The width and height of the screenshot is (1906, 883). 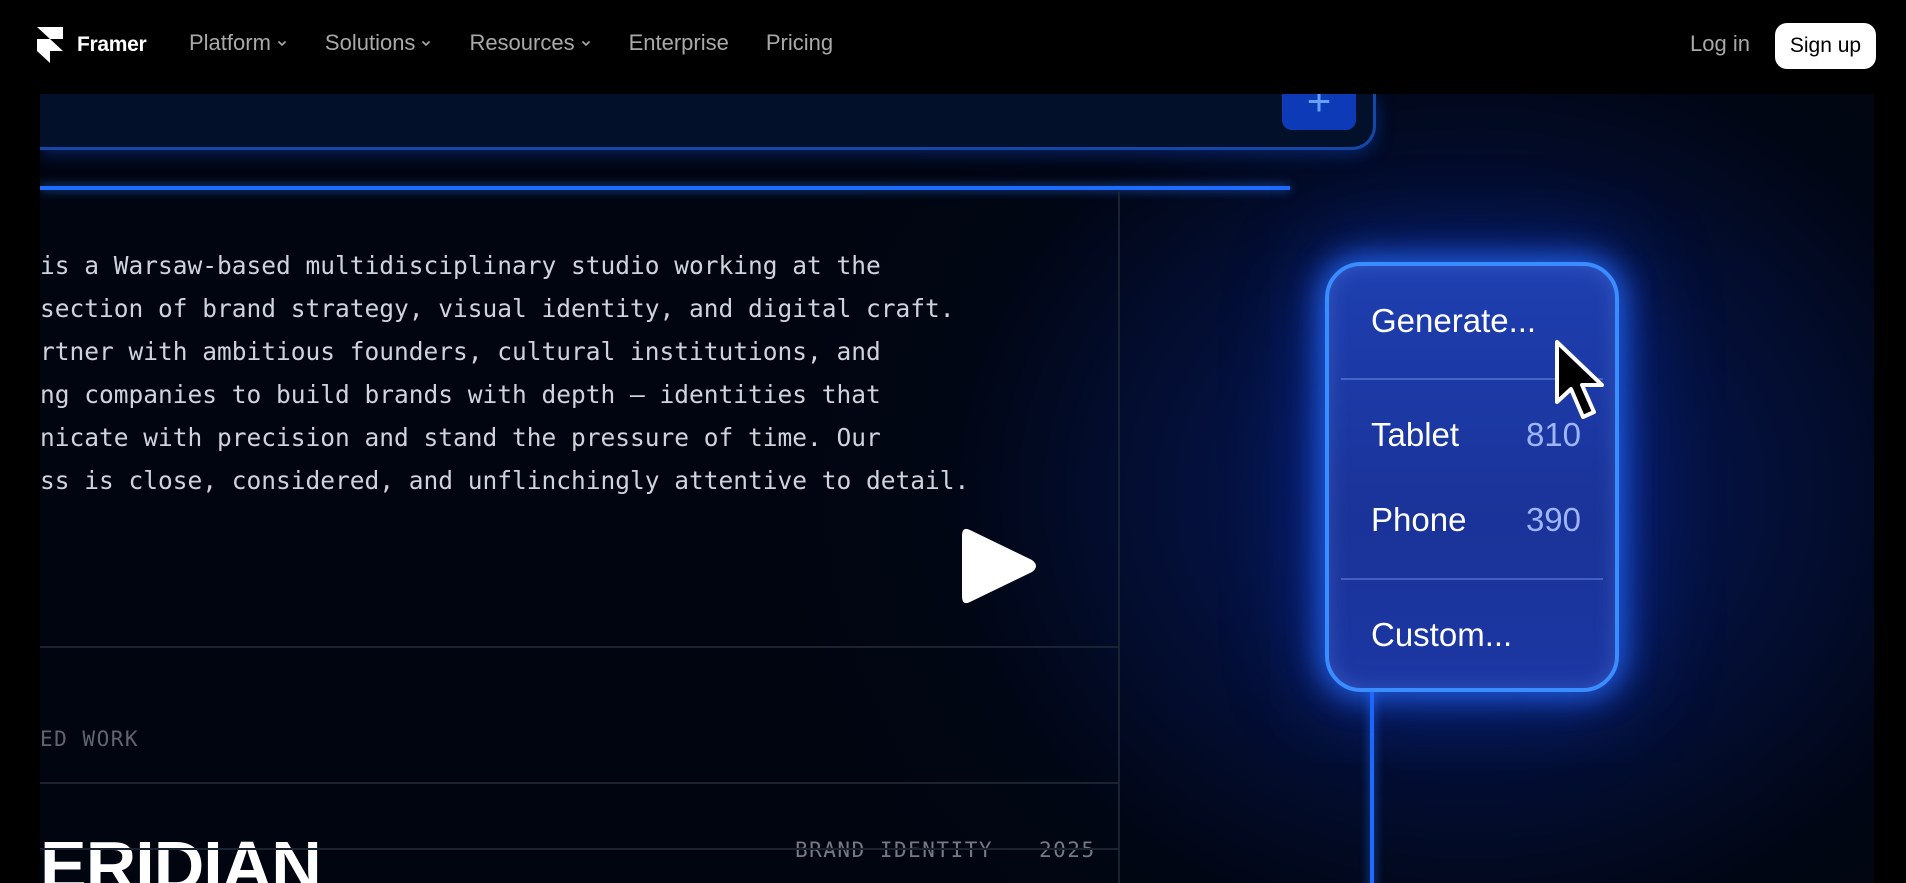 What do you see at coordinates (1476, 435) in the screenshot?
I see `tablet-option: Tablet 810` at bounding box center [1476, 435].